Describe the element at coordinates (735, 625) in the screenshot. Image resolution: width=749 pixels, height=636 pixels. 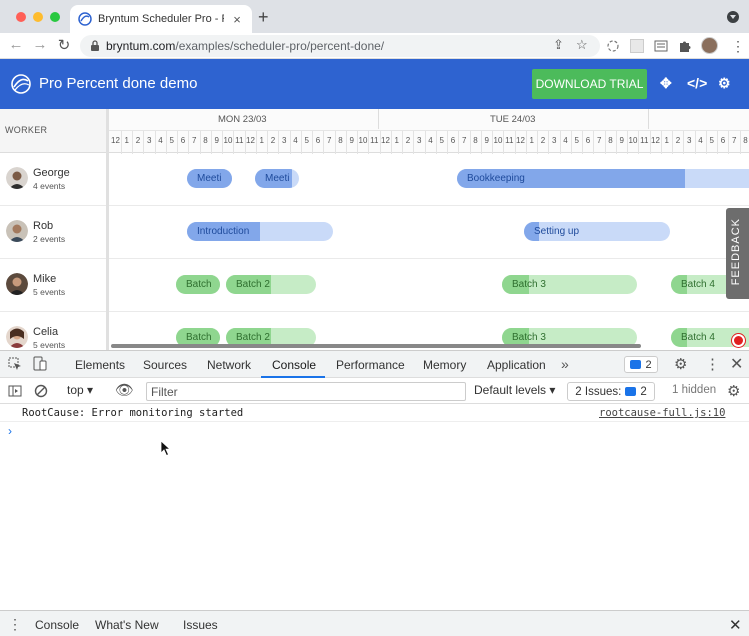
I see `drawer-close-icon: ✕` at that location.